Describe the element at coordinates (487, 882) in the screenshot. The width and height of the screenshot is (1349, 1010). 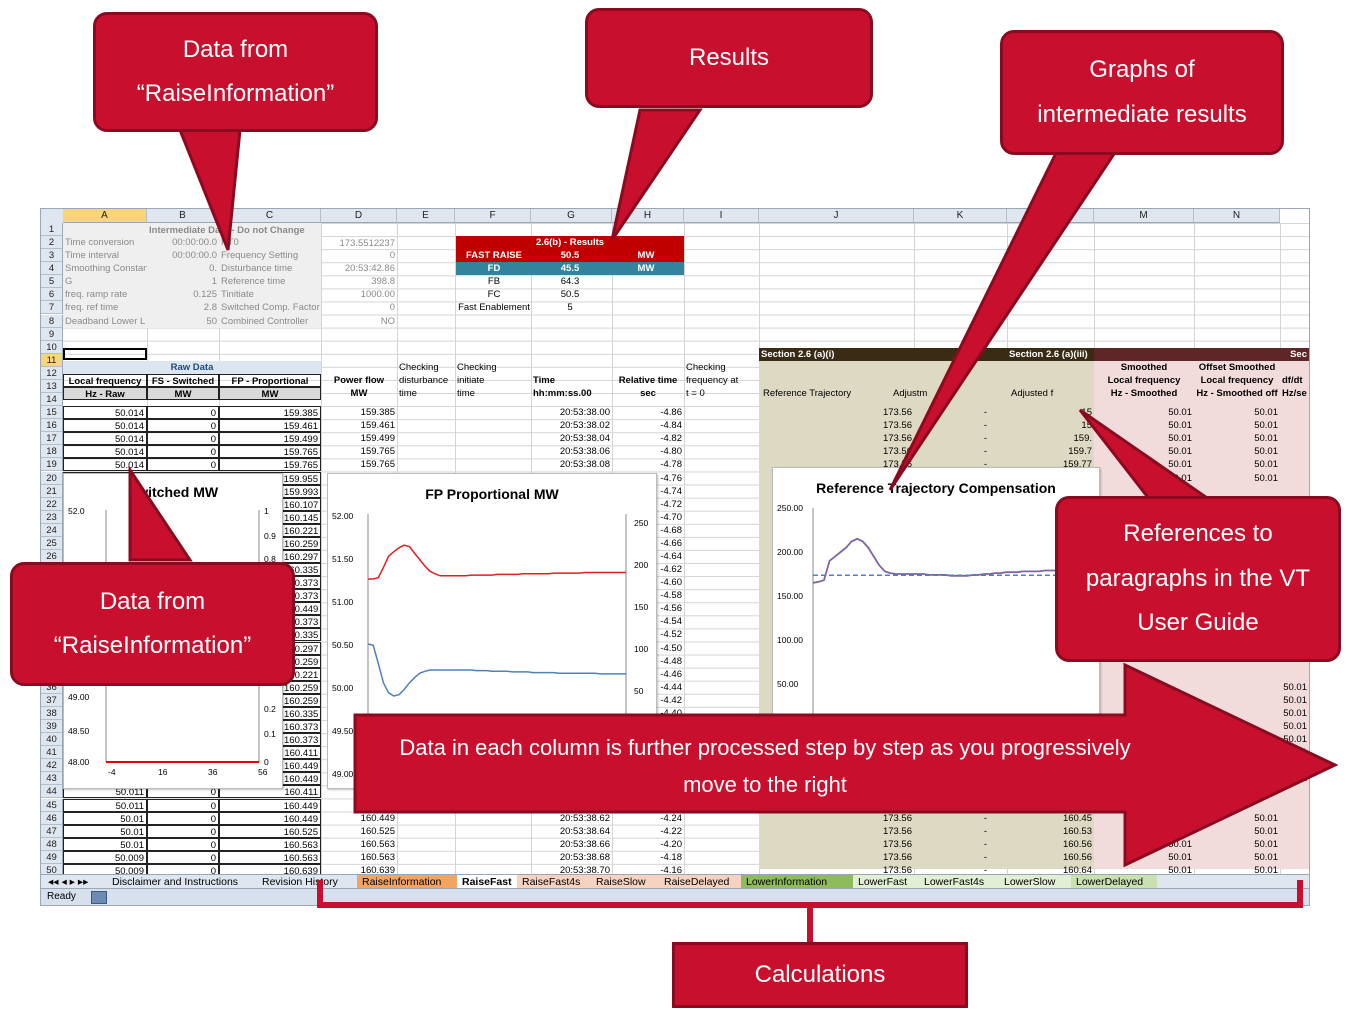
I see `sheet-tab-raisefast: RaiseFast` at that location.